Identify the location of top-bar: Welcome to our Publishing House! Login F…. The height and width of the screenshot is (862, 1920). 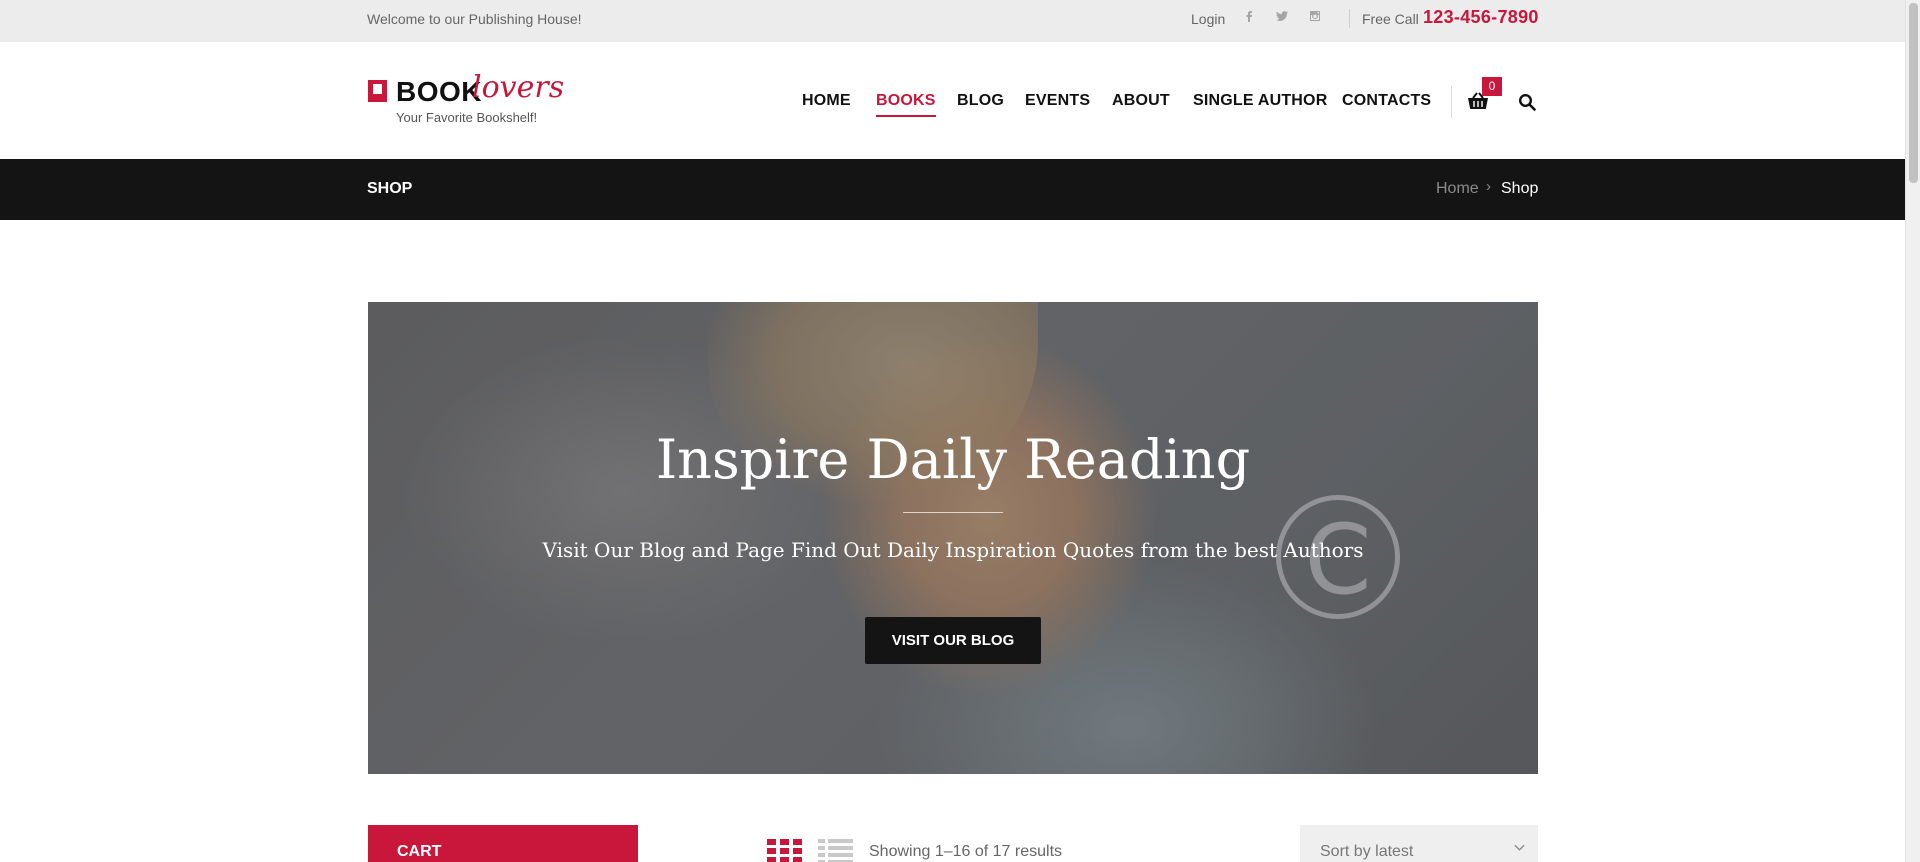
(952, 21).